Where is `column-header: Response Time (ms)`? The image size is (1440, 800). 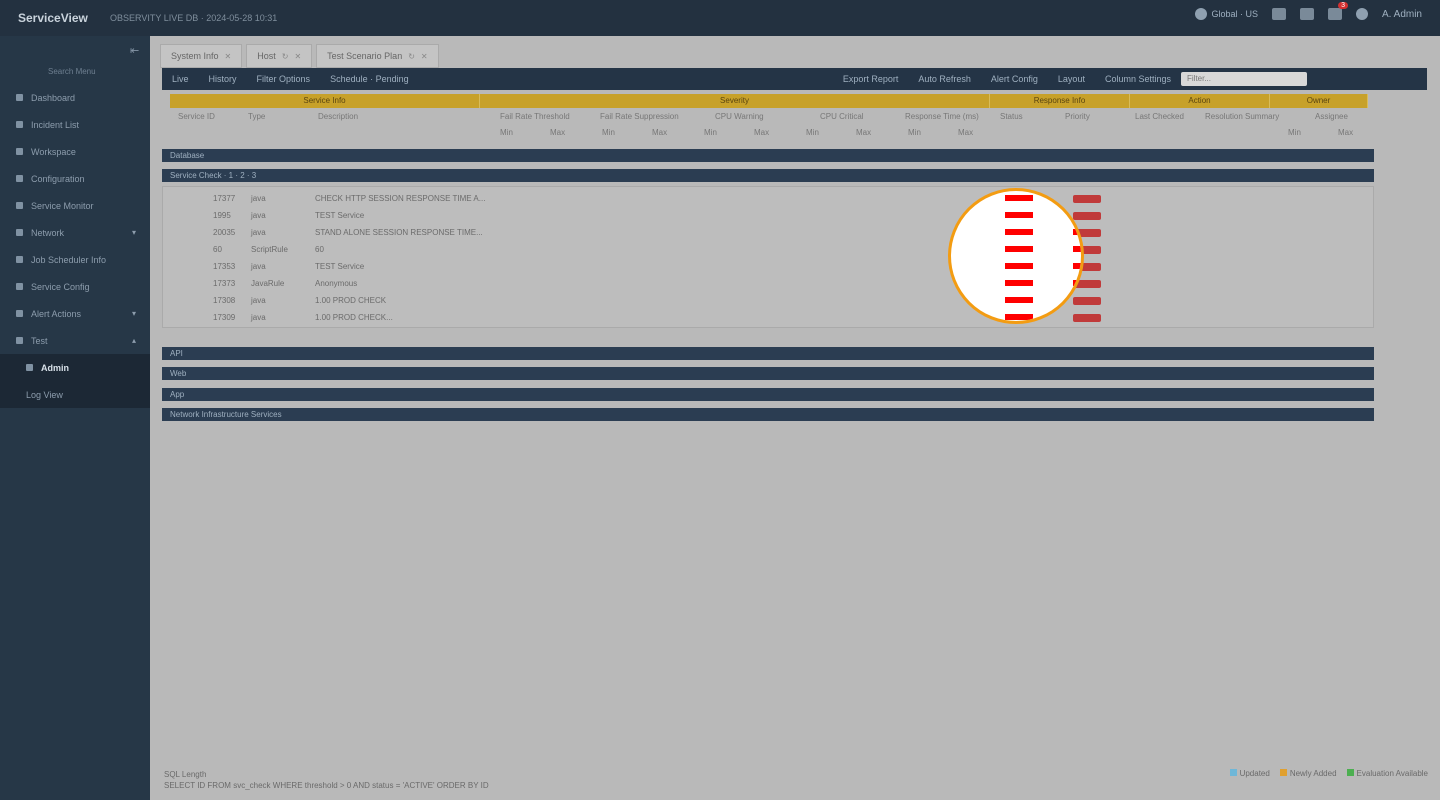 column-header: Response Time (ms) is located at coordinates (942, 116).